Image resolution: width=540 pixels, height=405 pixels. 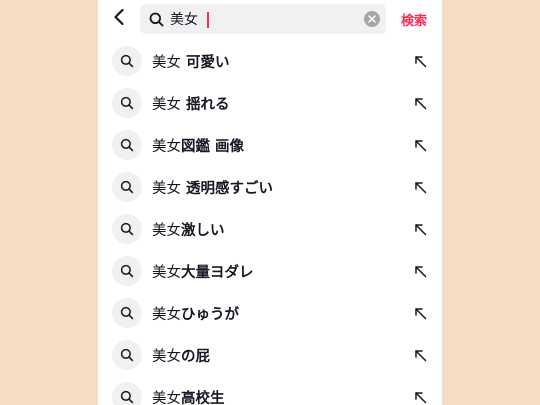 I want to click on search-input, so click(x=255, y=19).